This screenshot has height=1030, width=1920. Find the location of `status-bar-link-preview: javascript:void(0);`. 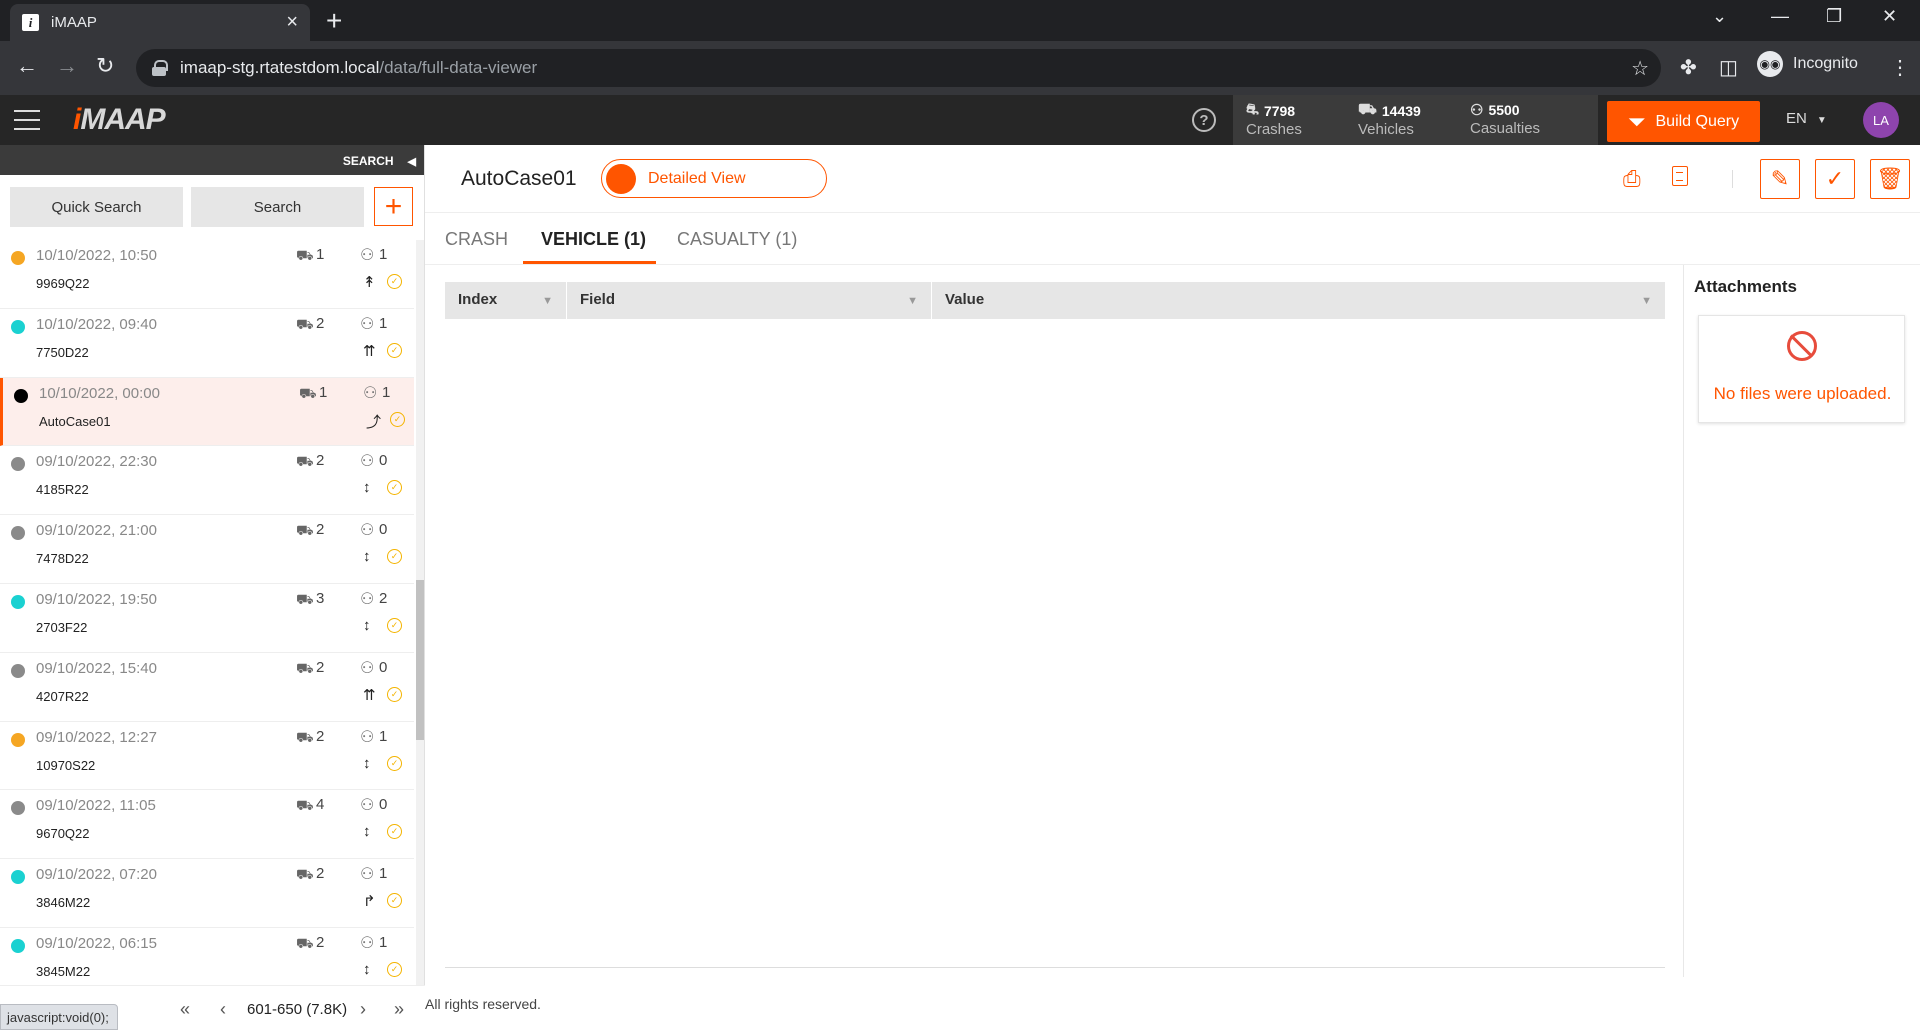

status-bar-link-preview: javascript:void(0); is located at coordinates (59, 1017).